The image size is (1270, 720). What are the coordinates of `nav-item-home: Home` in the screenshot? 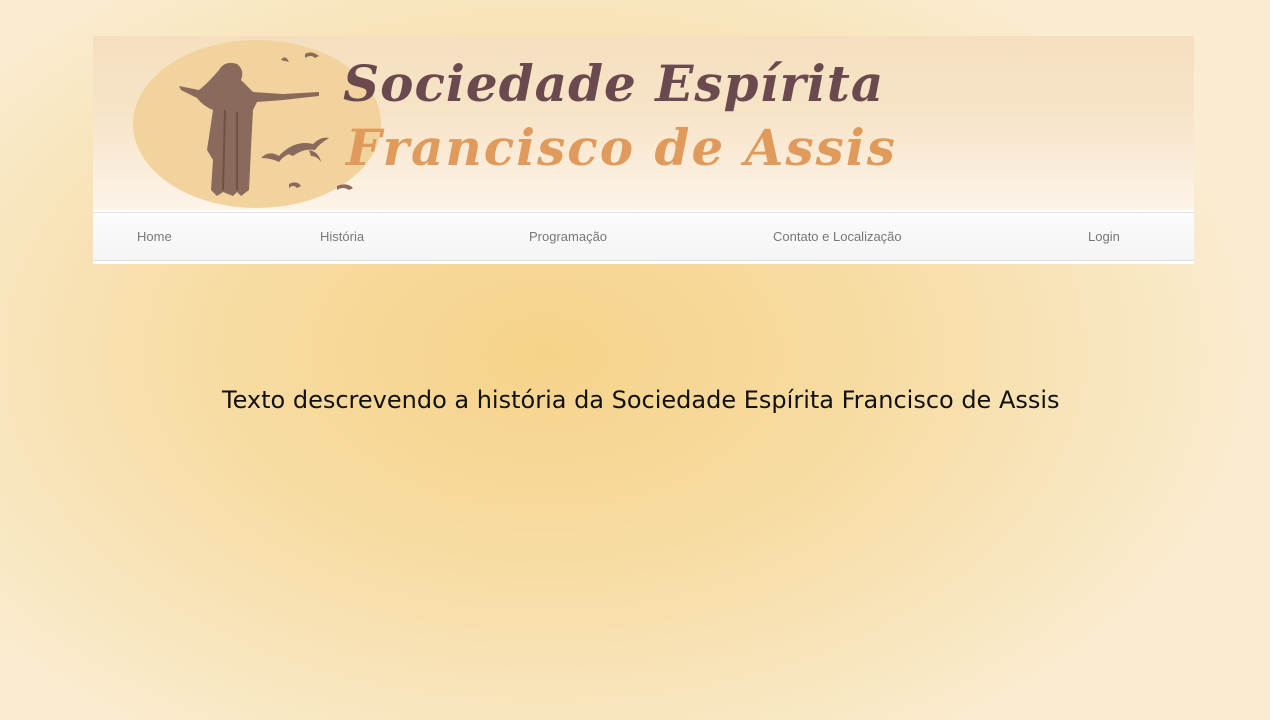 It's located at (154, 236).